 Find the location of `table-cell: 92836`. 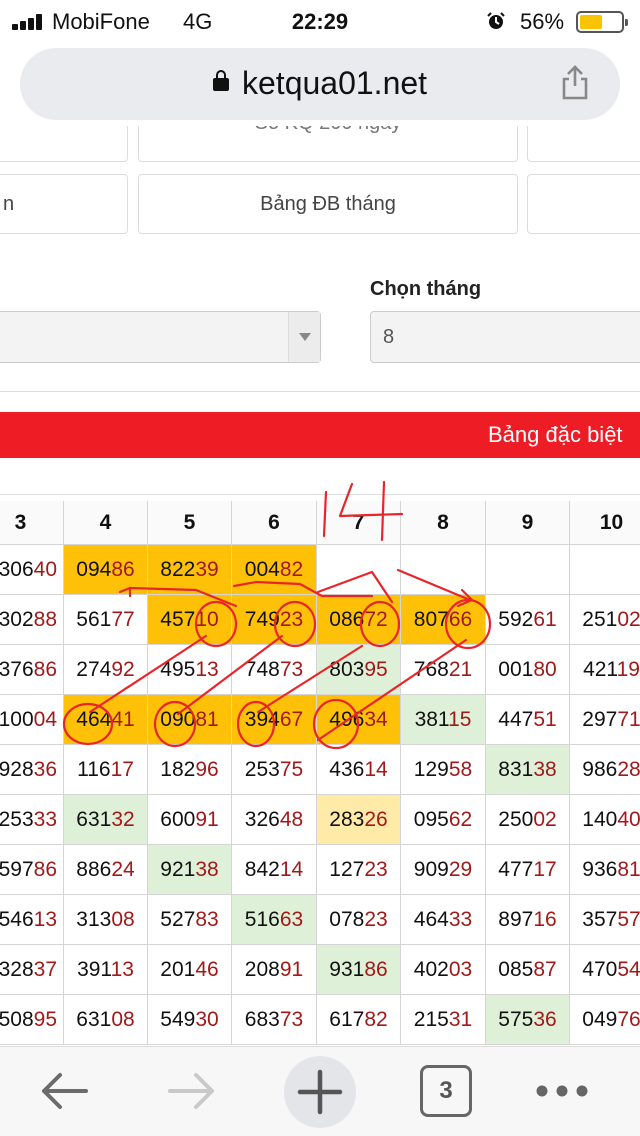

table-cell: 92836 is located at coordinates (32, 770).